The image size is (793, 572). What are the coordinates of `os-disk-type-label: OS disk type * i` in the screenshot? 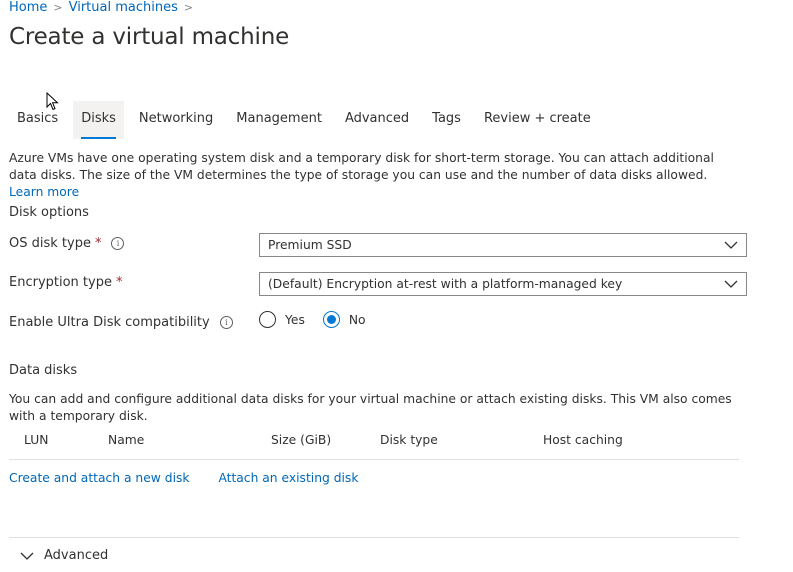 It's located at (67, 243).